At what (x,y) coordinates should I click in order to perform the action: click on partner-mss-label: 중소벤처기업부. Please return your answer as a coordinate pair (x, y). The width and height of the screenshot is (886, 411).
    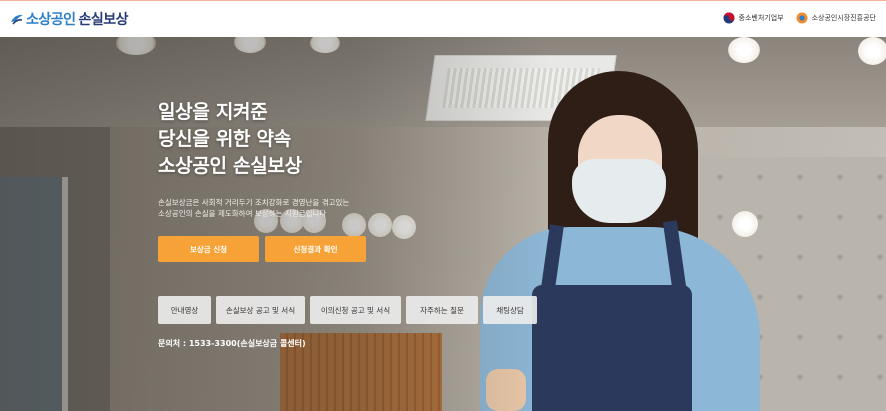
    Looking at the image, I should click on (761, 18).